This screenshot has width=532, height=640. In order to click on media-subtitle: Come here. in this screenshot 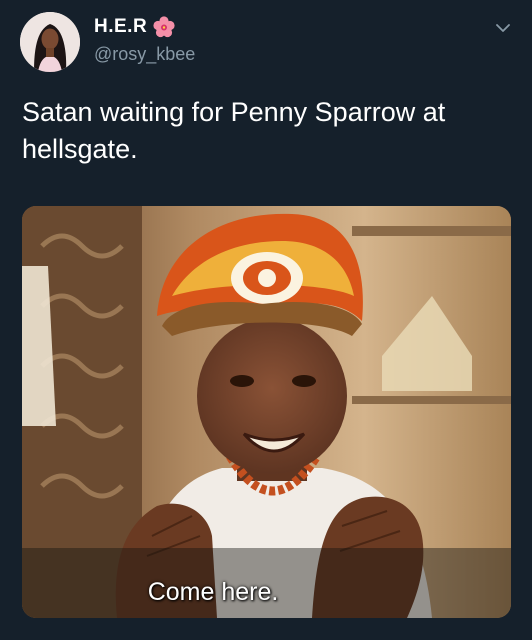, I will do `click(213, 592)`.